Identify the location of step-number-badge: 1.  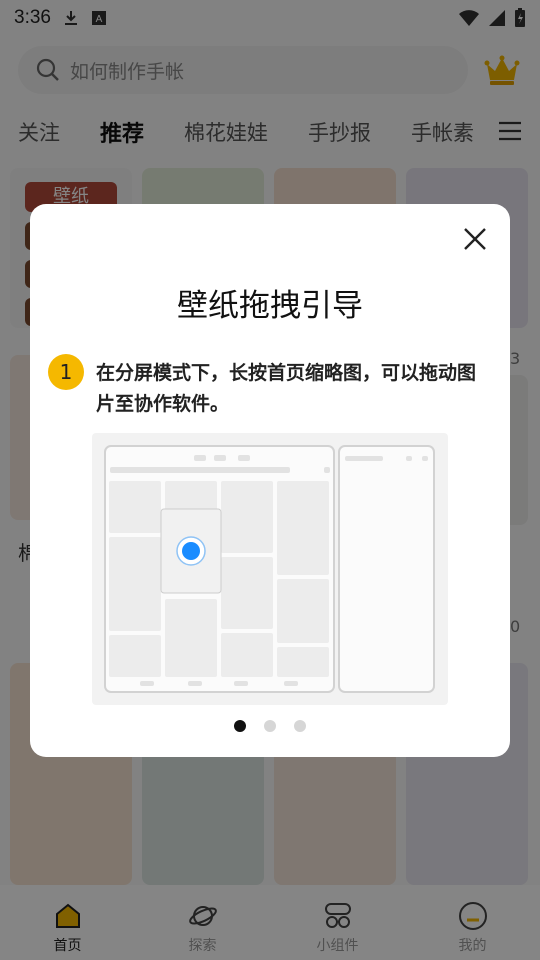
(66, 372).